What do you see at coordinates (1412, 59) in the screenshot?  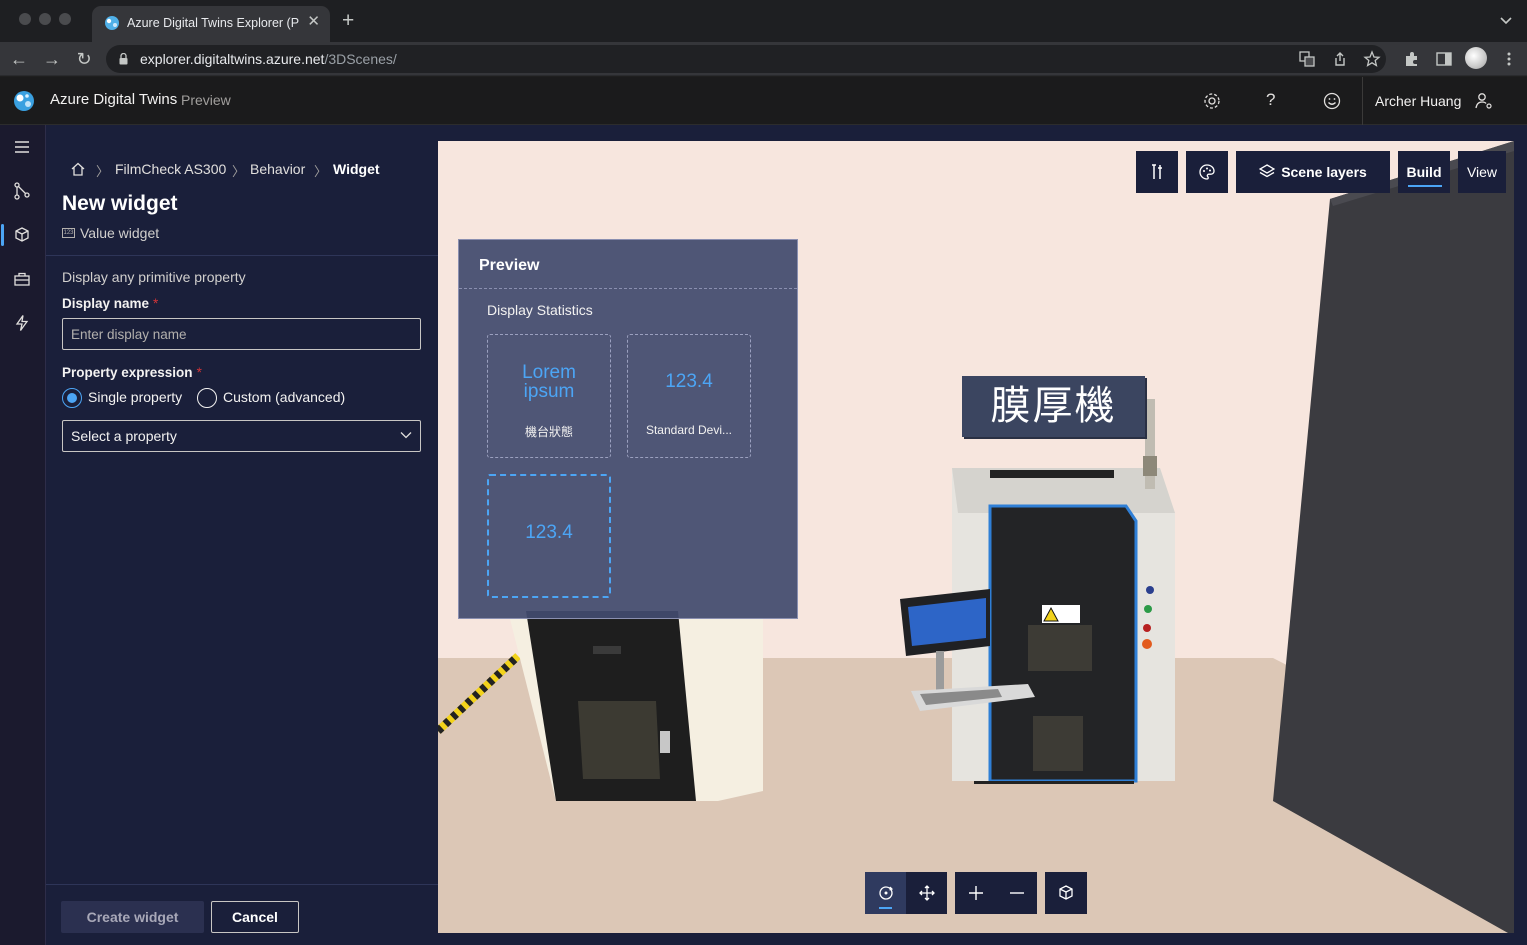 I see `extensions-puzzle-icon` at bounding box center [1412, 59].